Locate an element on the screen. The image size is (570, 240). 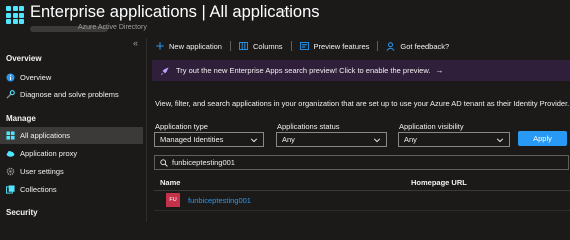
collections-icon is located at coordinates (10, 189).